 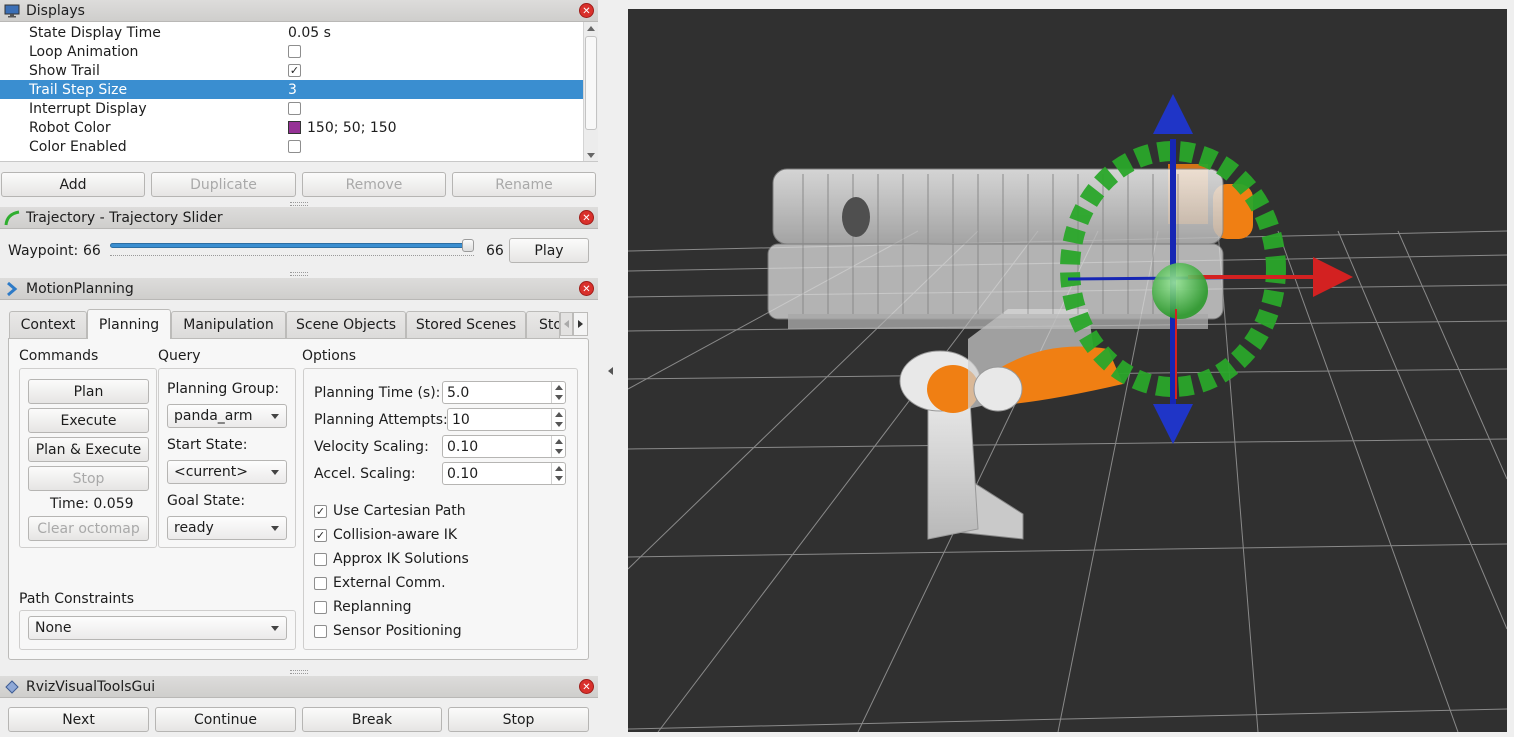 I want to click on property-row: Show Trail ✓, so click(x=291, y=70).